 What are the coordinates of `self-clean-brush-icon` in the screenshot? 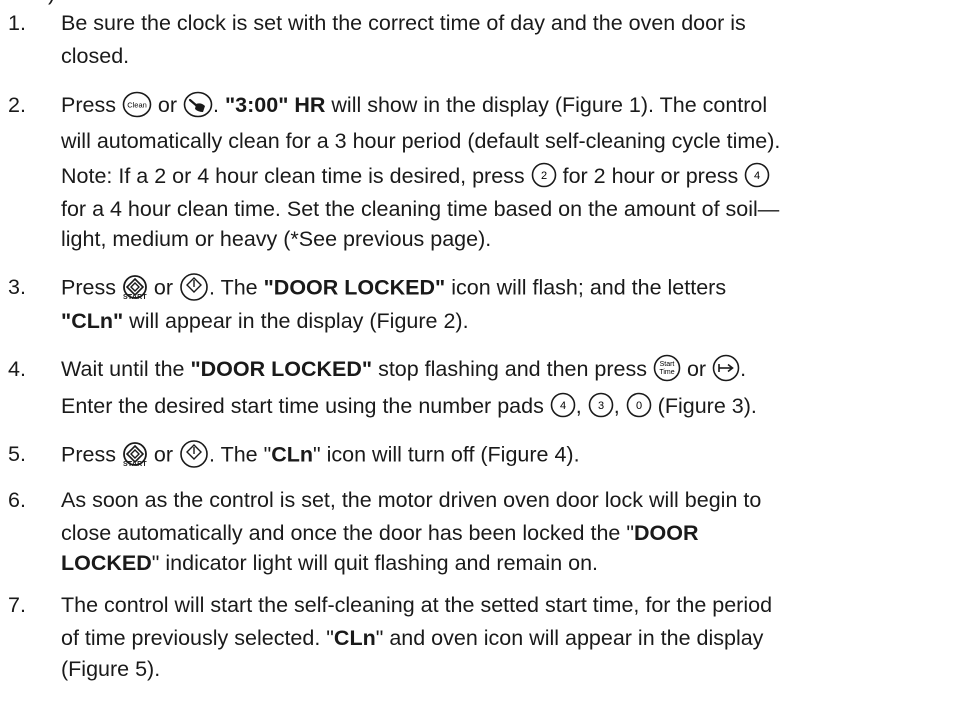 It's located at (198, 104).